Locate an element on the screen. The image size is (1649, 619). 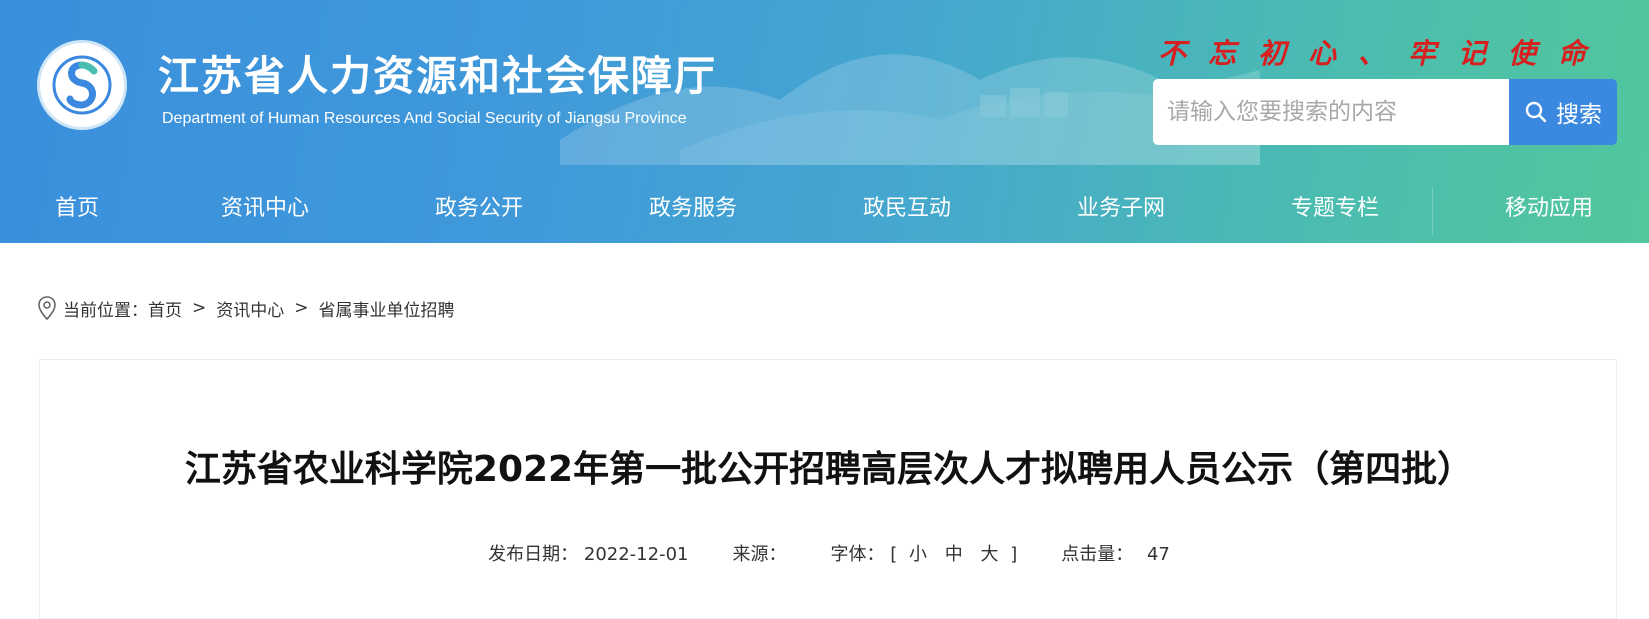
breadcrumb-home: 首页 is located at coordinates (165, 308).